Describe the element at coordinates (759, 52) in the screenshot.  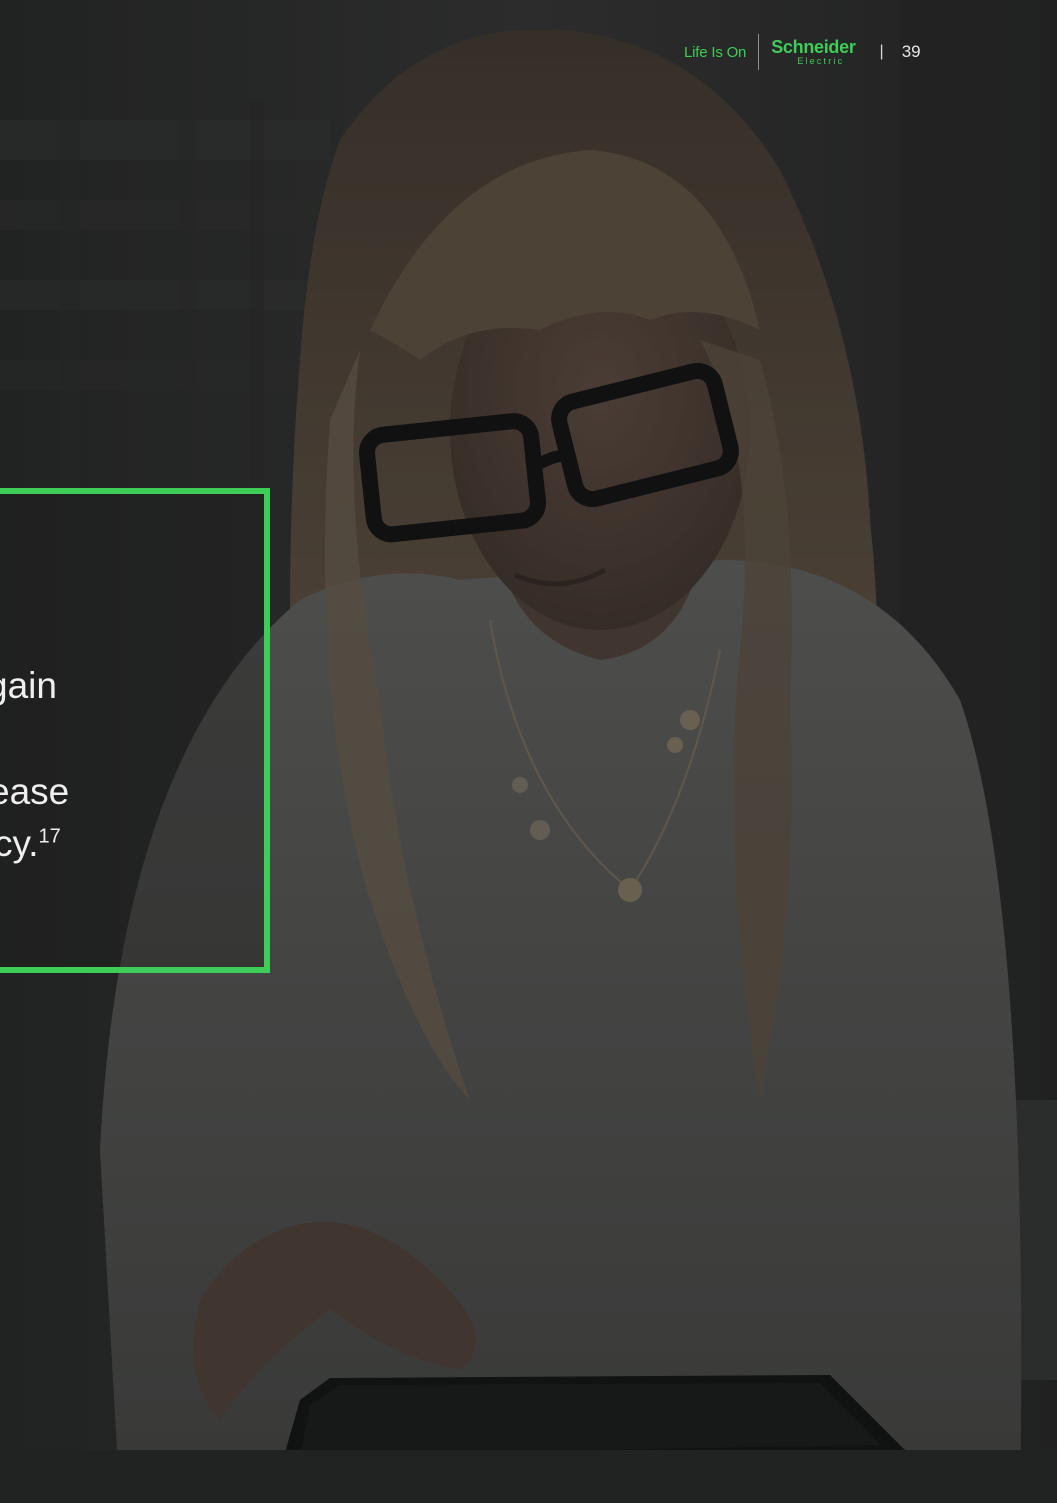
I see `header-divider` at that location.